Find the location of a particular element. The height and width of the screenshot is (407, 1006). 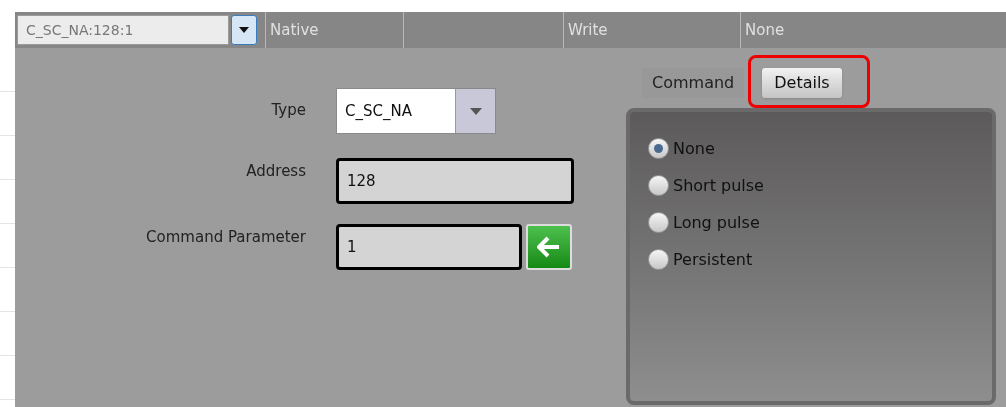

table-cell-text: None is located at coordinates (765, 30).